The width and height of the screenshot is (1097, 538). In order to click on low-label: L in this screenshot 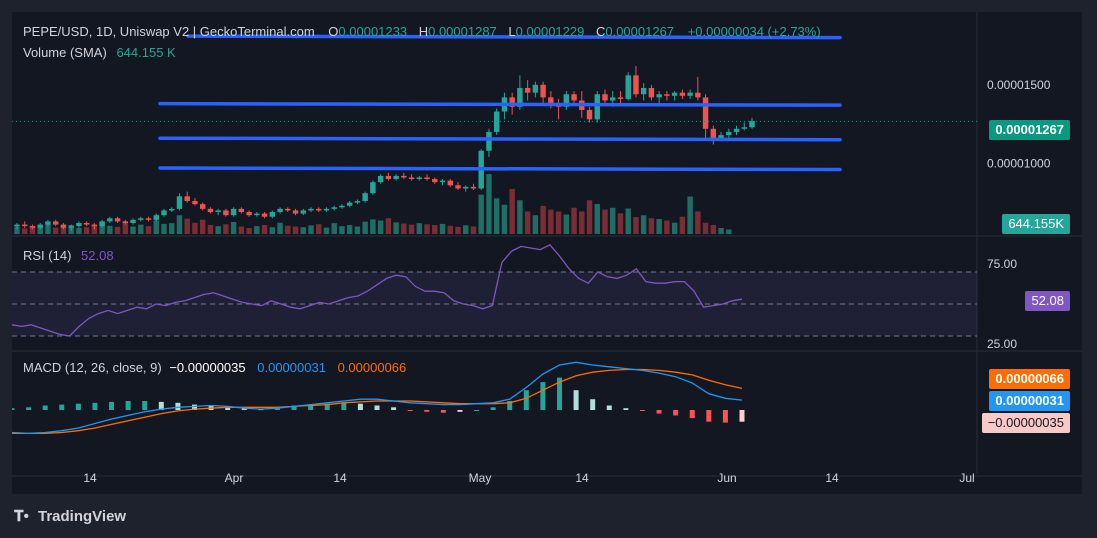, I will do `click(512, 31)`.